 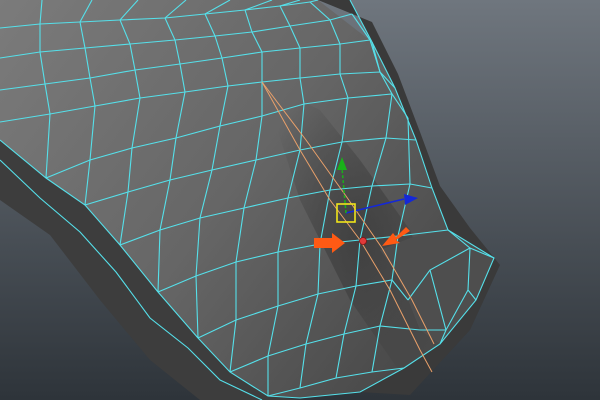 What do you see at coordinates (363, 241) in the screenshot?
I see `pivot-point-icon` at bounding box center [363, 241].